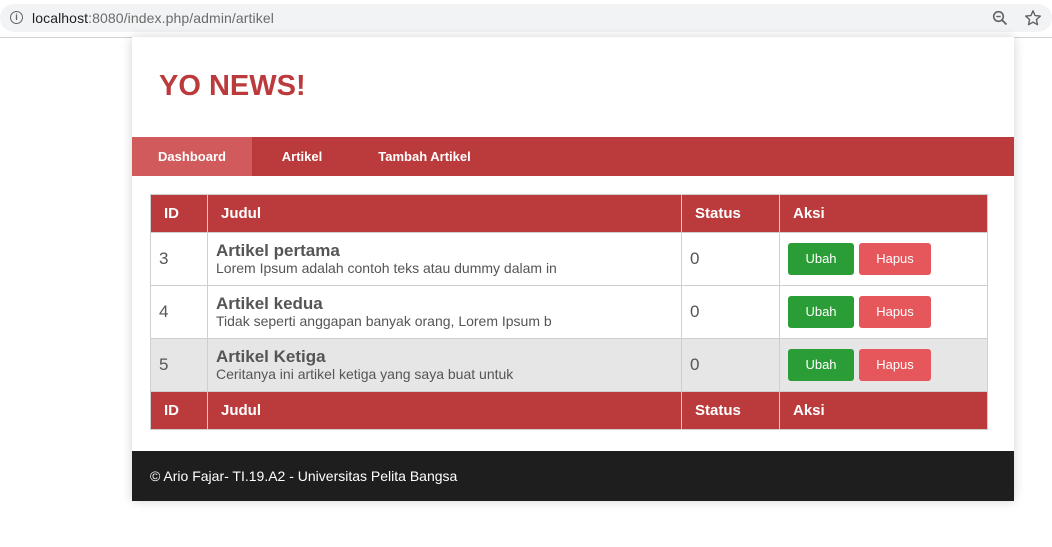 The height and width of the screenshot is (547, 1052). Describe the element at coordinates (730, 410) in the screenshot. I see `footer-status: Status` at that location.